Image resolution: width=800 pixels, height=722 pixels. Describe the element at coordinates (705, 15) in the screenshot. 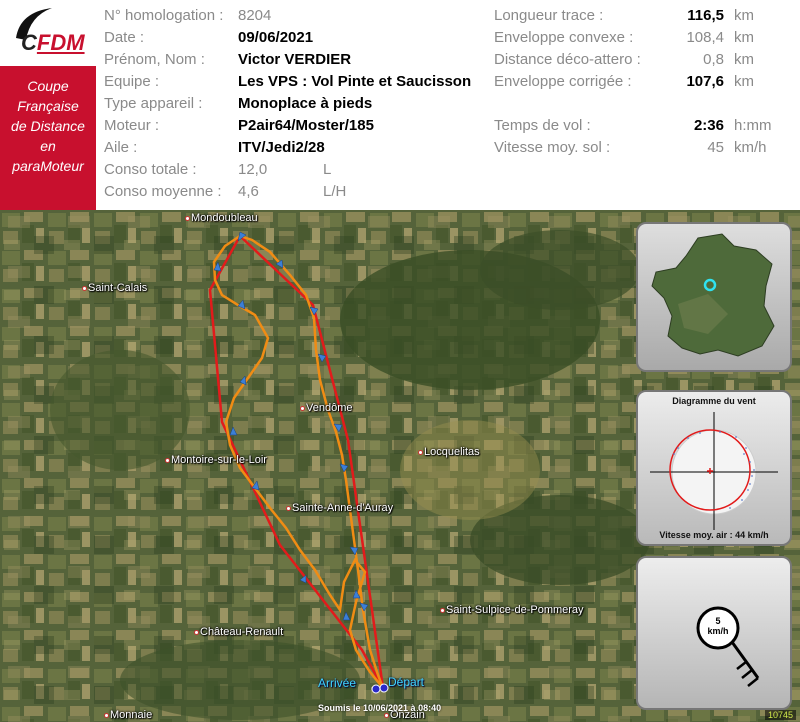

I see `track-length-value: 116,5` at that location.